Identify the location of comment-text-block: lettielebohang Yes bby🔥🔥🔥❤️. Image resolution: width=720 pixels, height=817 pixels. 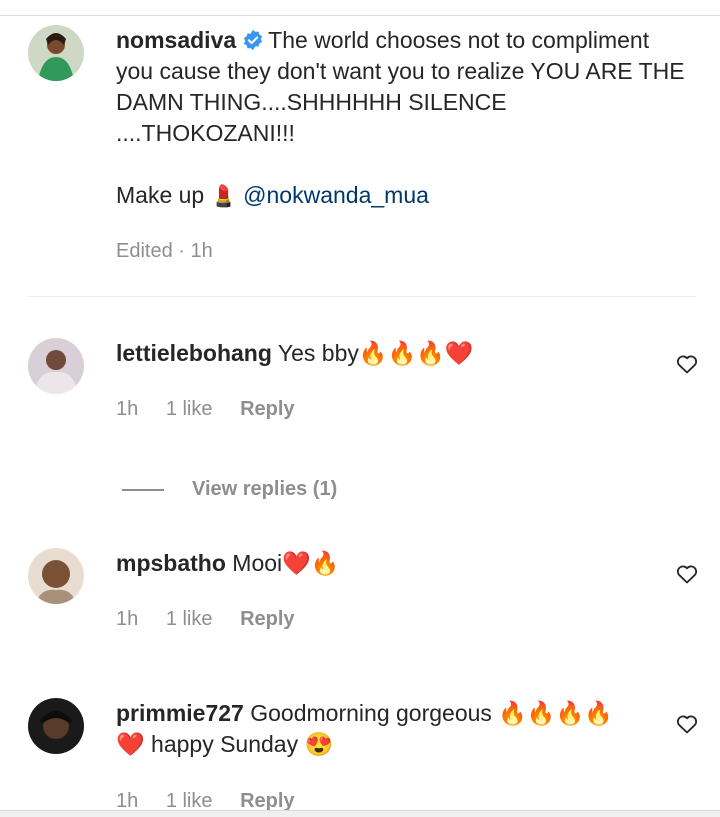
(401, 353).